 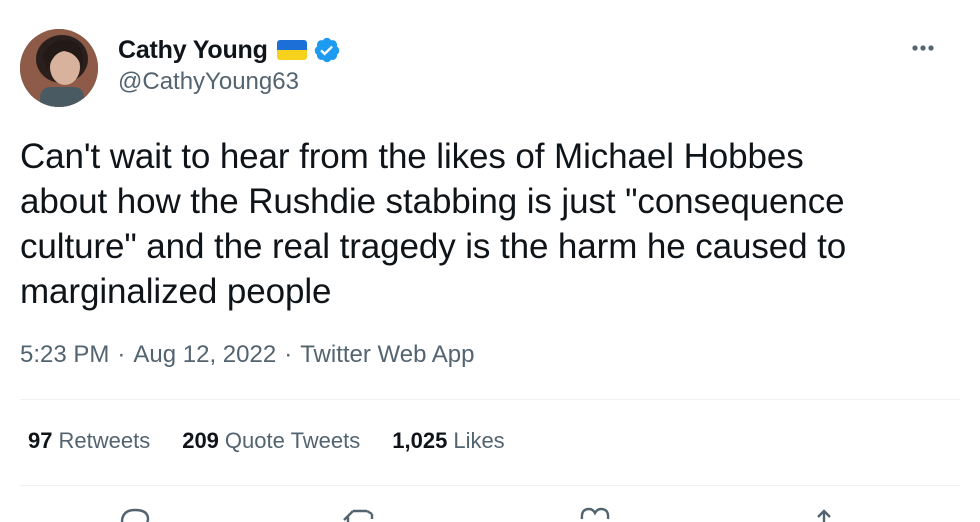 What do you see at coordinates (193, 50) in the screenshot?
I see `display-name: Cathy Young` at bounding box center [193, 50].